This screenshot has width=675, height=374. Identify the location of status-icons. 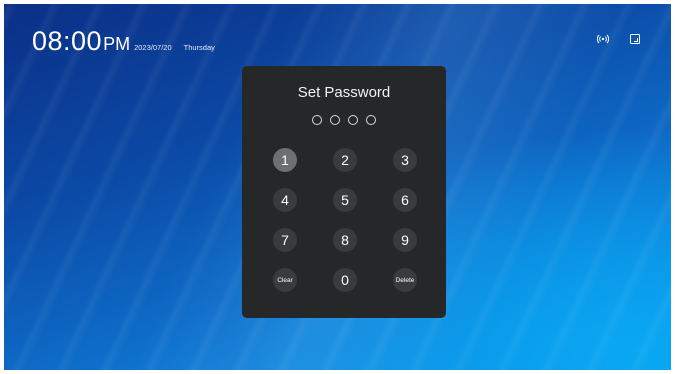
(618, 38).